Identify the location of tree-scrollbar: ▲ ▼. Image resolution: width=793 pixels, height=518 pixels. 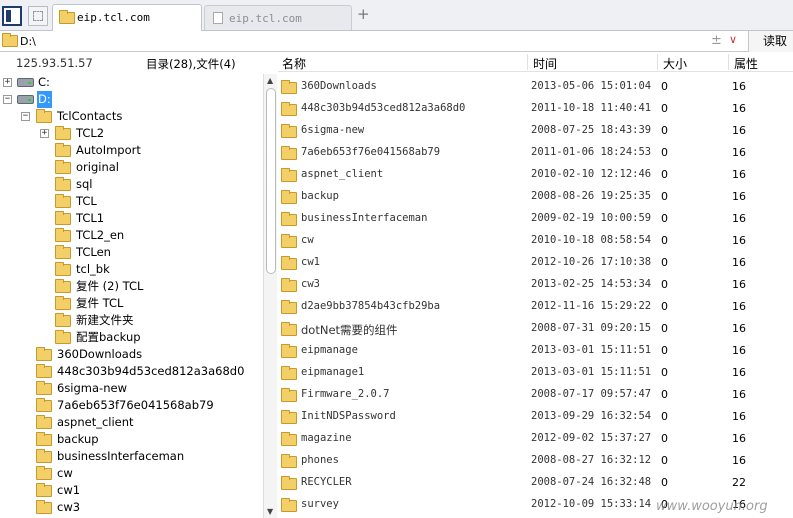
(270, 296).